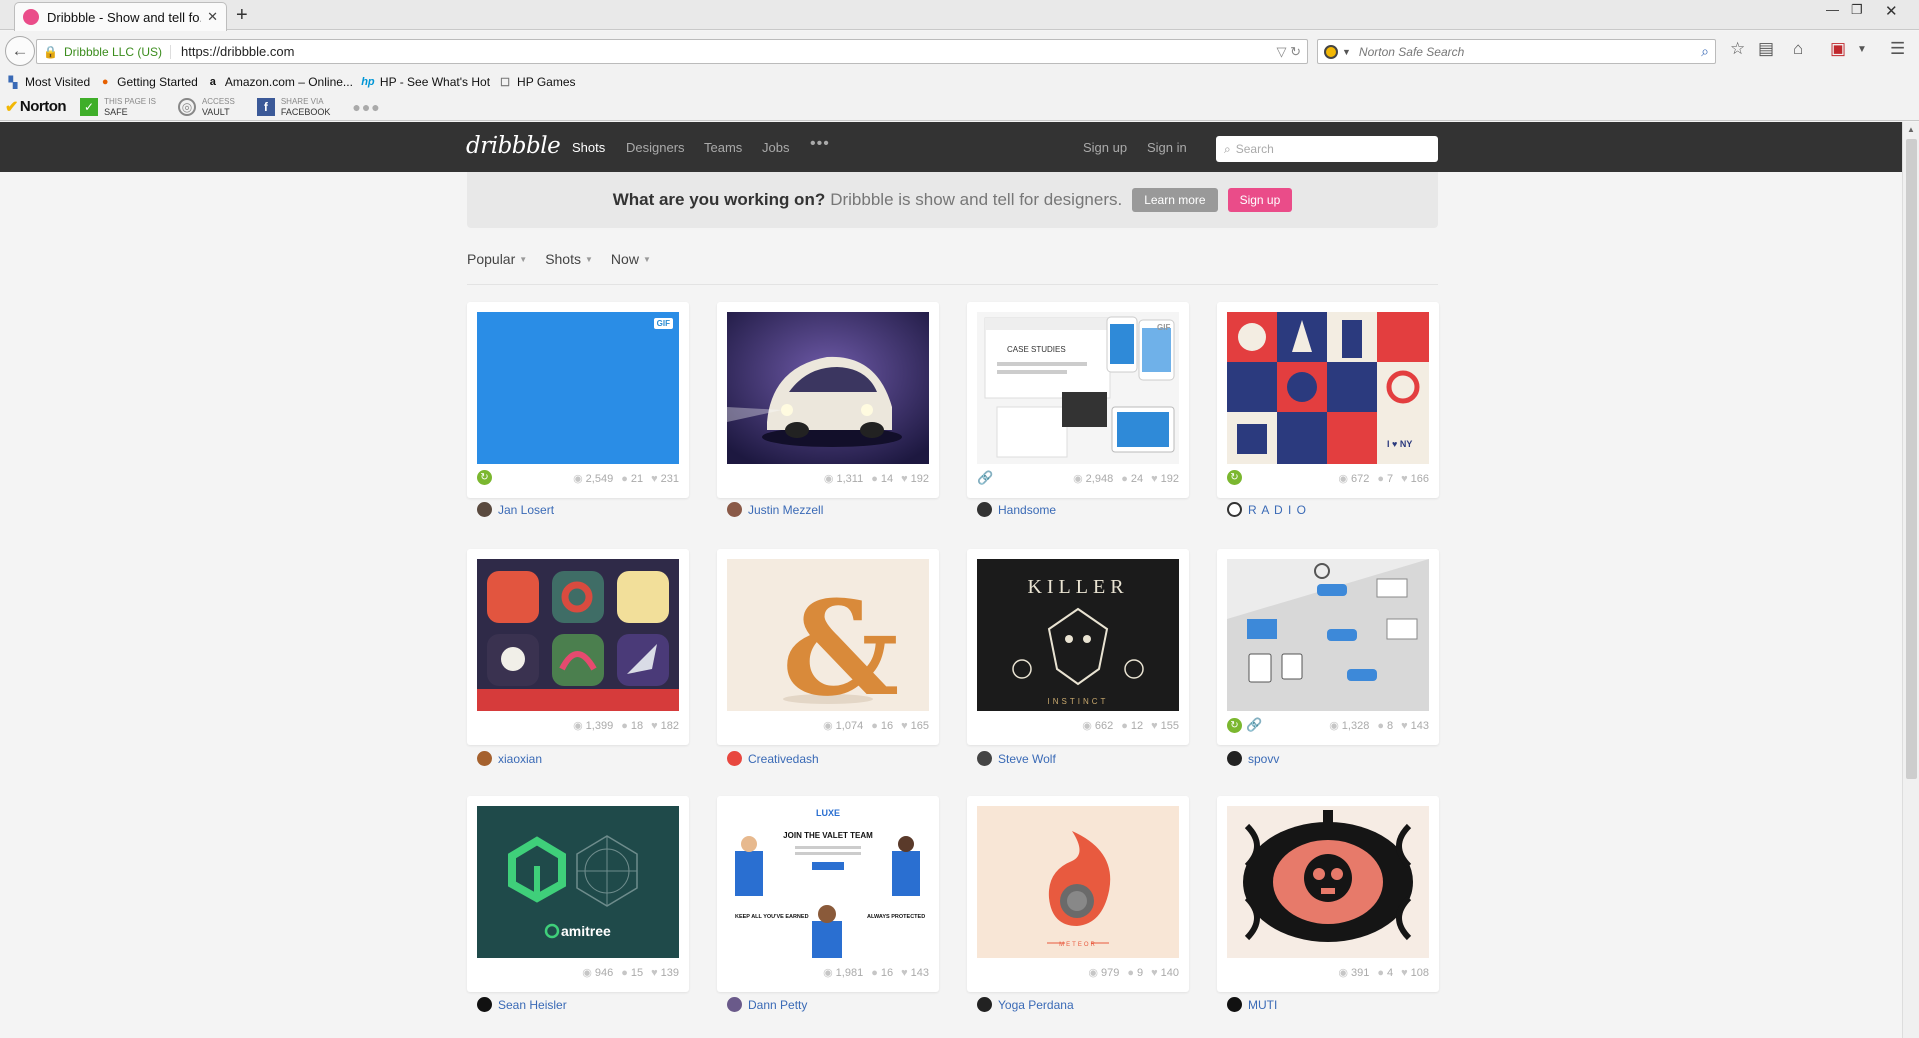  Describe the element at coordinates (1288, 52) in the screenshot. I see `reload-icon: ▽ ↻` at that location.